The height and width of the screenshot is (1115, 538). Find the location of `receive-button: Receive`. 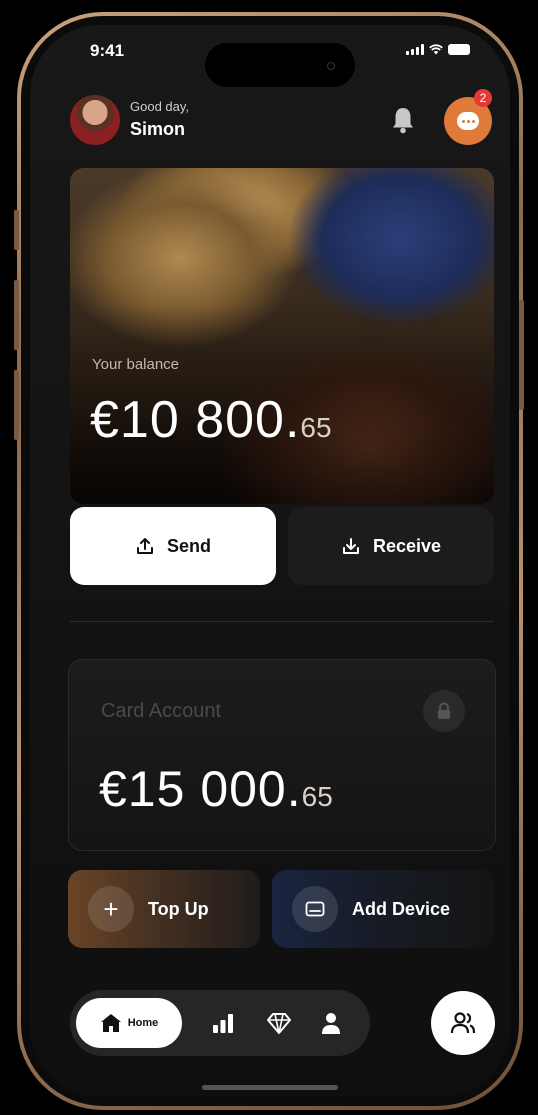

receive-button: Receive is located at coordinates (391, 546).